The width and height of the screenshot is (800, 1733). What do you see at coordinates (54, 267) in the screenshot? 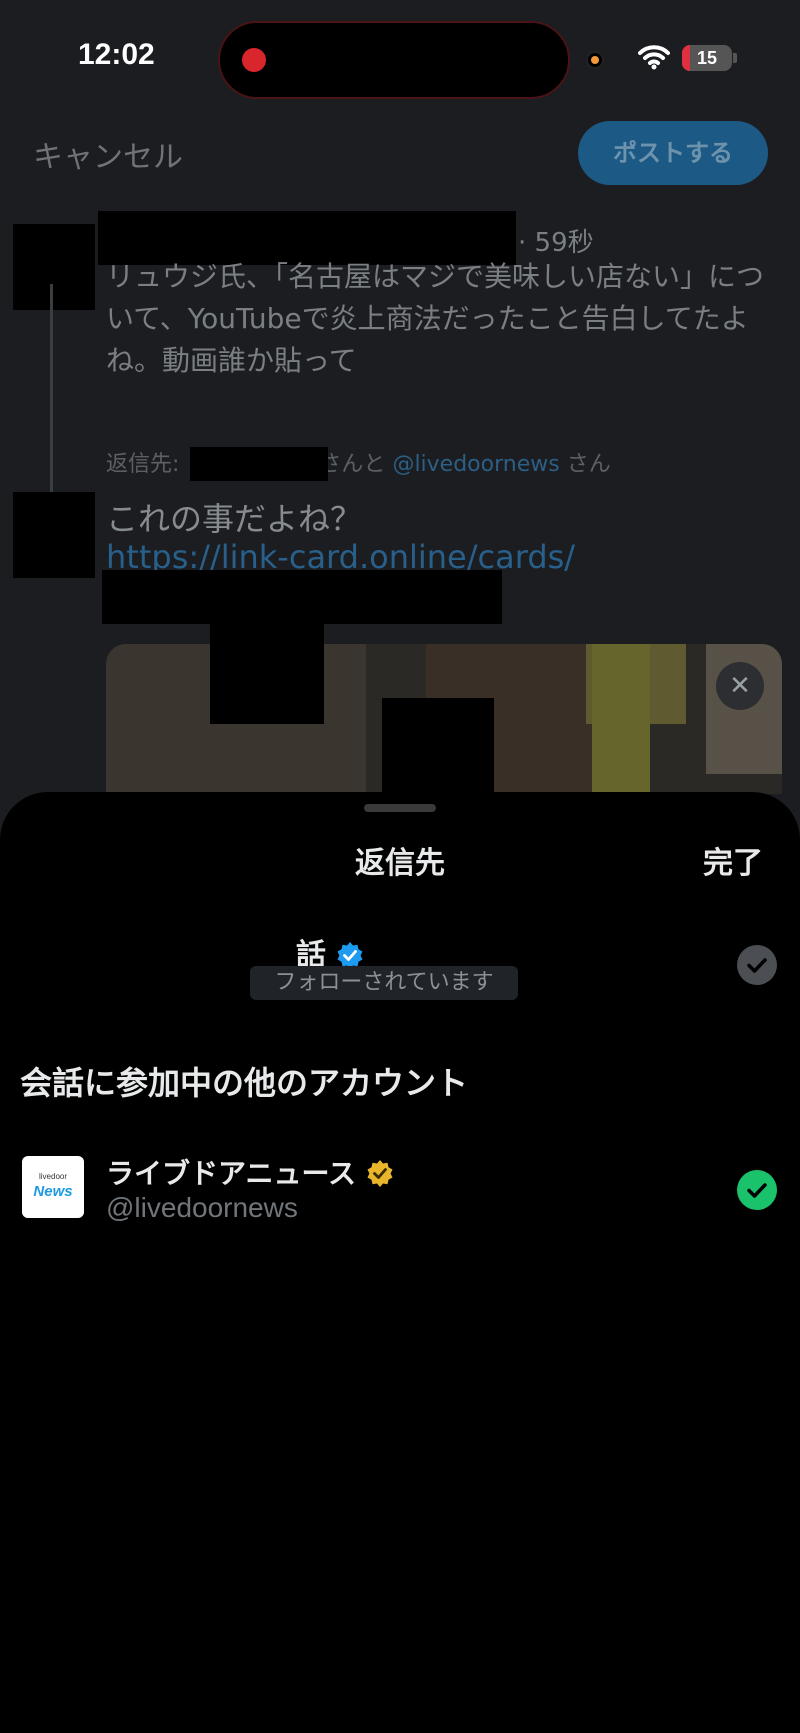
I see `redacted-avatar` at bounding box center [54, 267].